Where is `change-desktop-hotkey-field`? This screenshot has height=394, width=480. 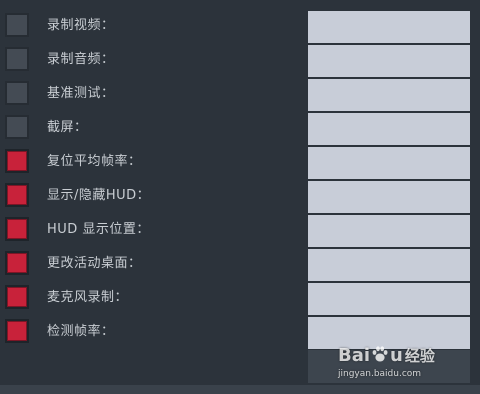
change-desktop-hotkey-field is located at coordinates (389, 265).